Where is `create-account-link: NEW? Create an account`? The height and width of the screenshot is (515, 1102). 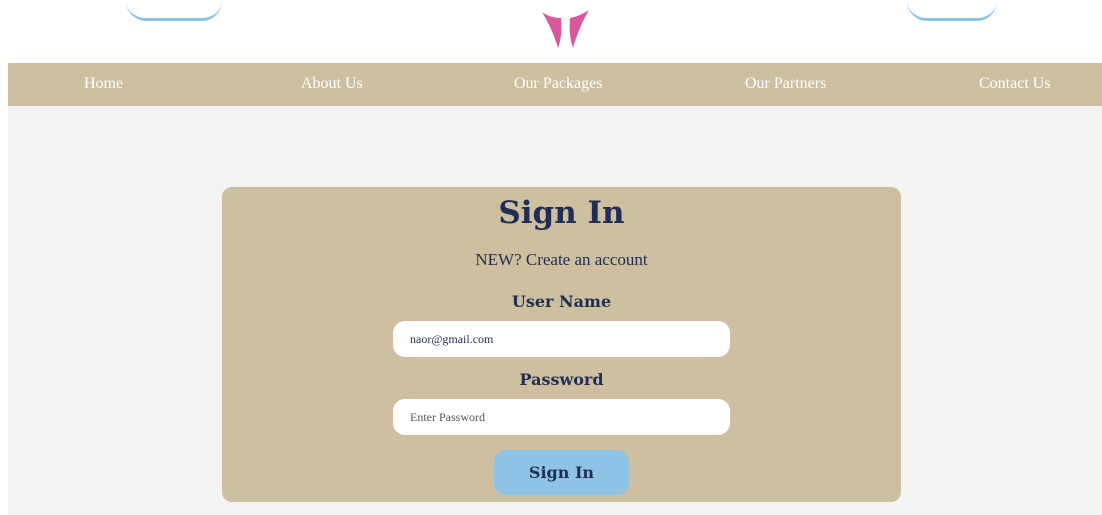
create-account-link: NEW? Create an account is located at coordinates (561, 260).